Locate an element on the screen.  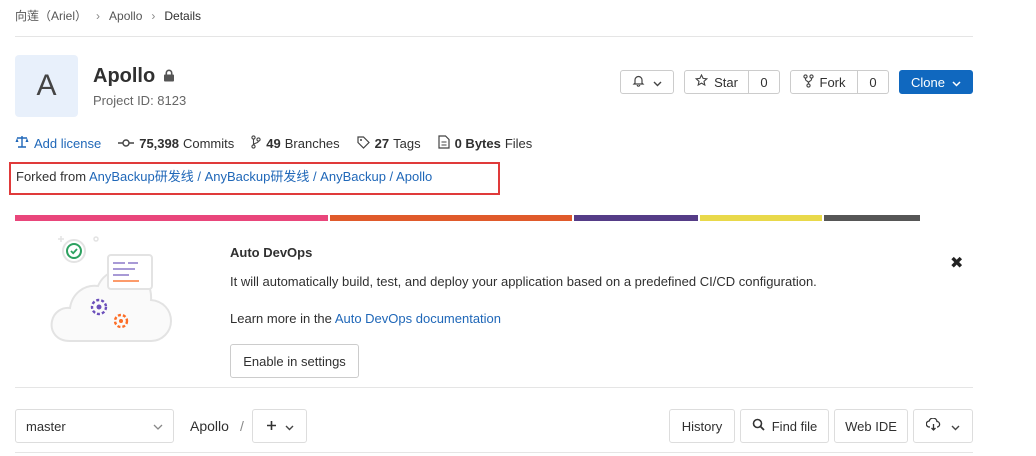
devops-illustration is located at coordinates (113, 290).